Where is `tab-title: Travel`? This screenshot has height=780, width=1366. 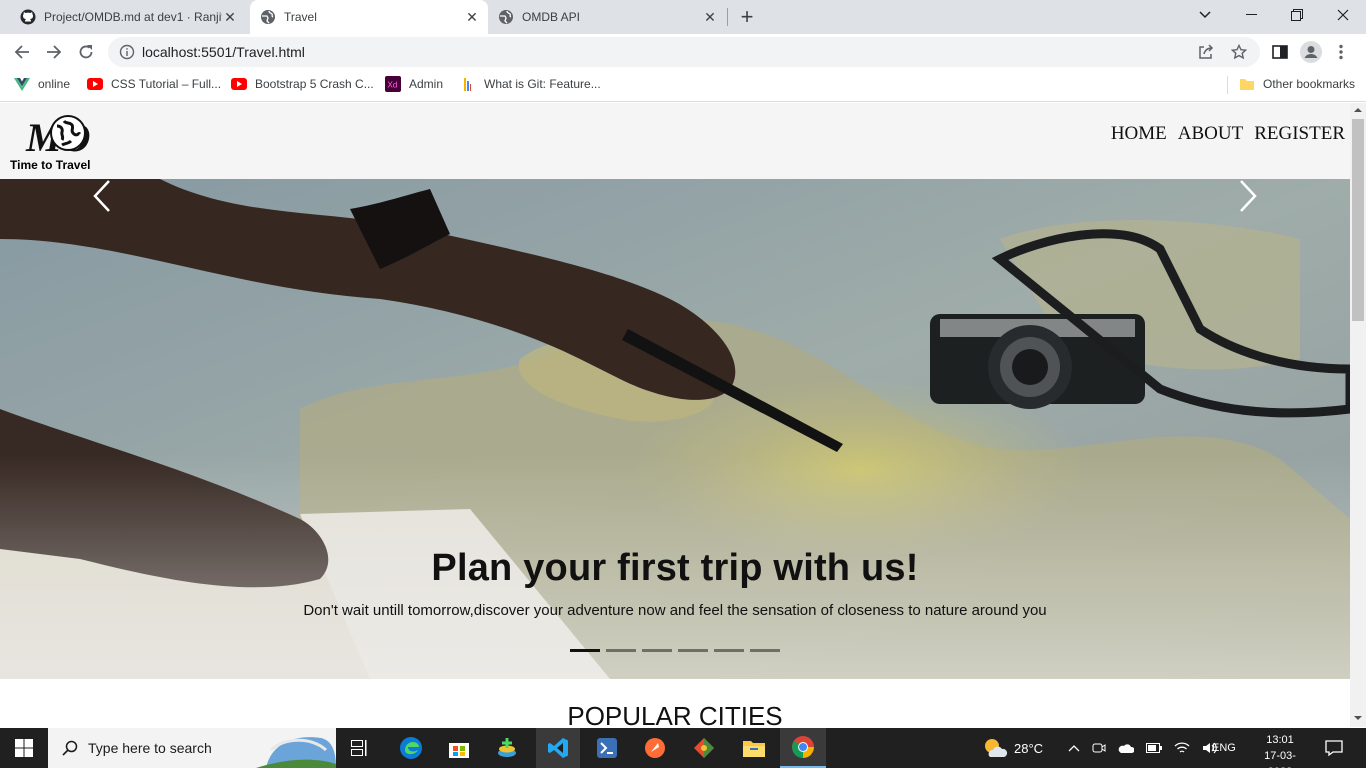
tab-title: Travel is located at coordinates (300, 17).